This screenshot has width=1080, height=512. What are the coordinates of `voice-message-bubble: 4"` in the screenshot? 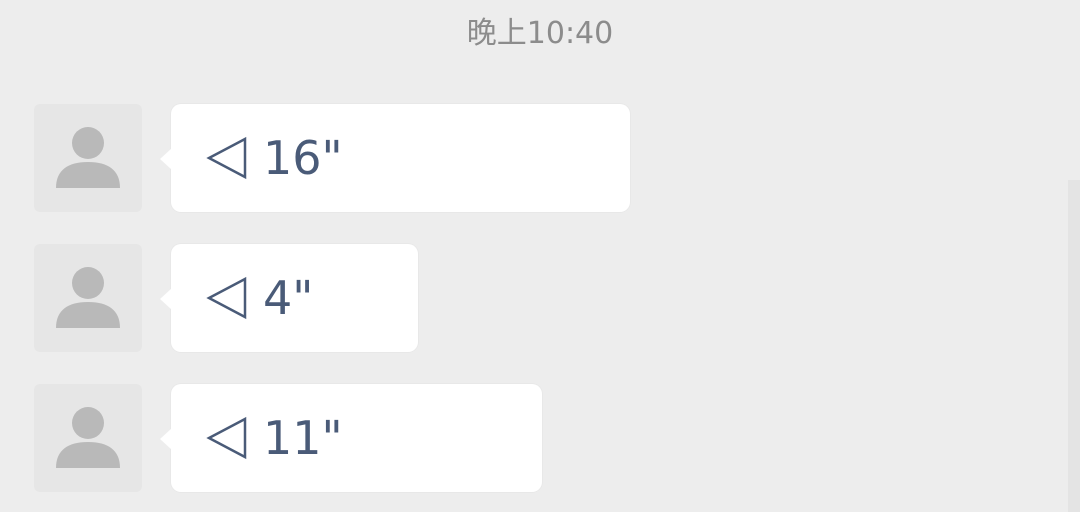 It's located at (289, 298).